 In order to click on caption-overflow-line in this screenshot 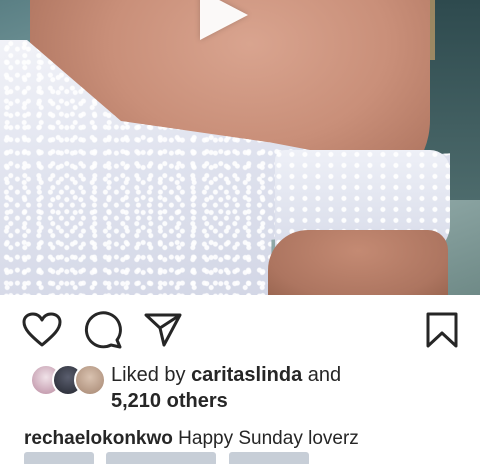, I will do `click(174, 458)`.